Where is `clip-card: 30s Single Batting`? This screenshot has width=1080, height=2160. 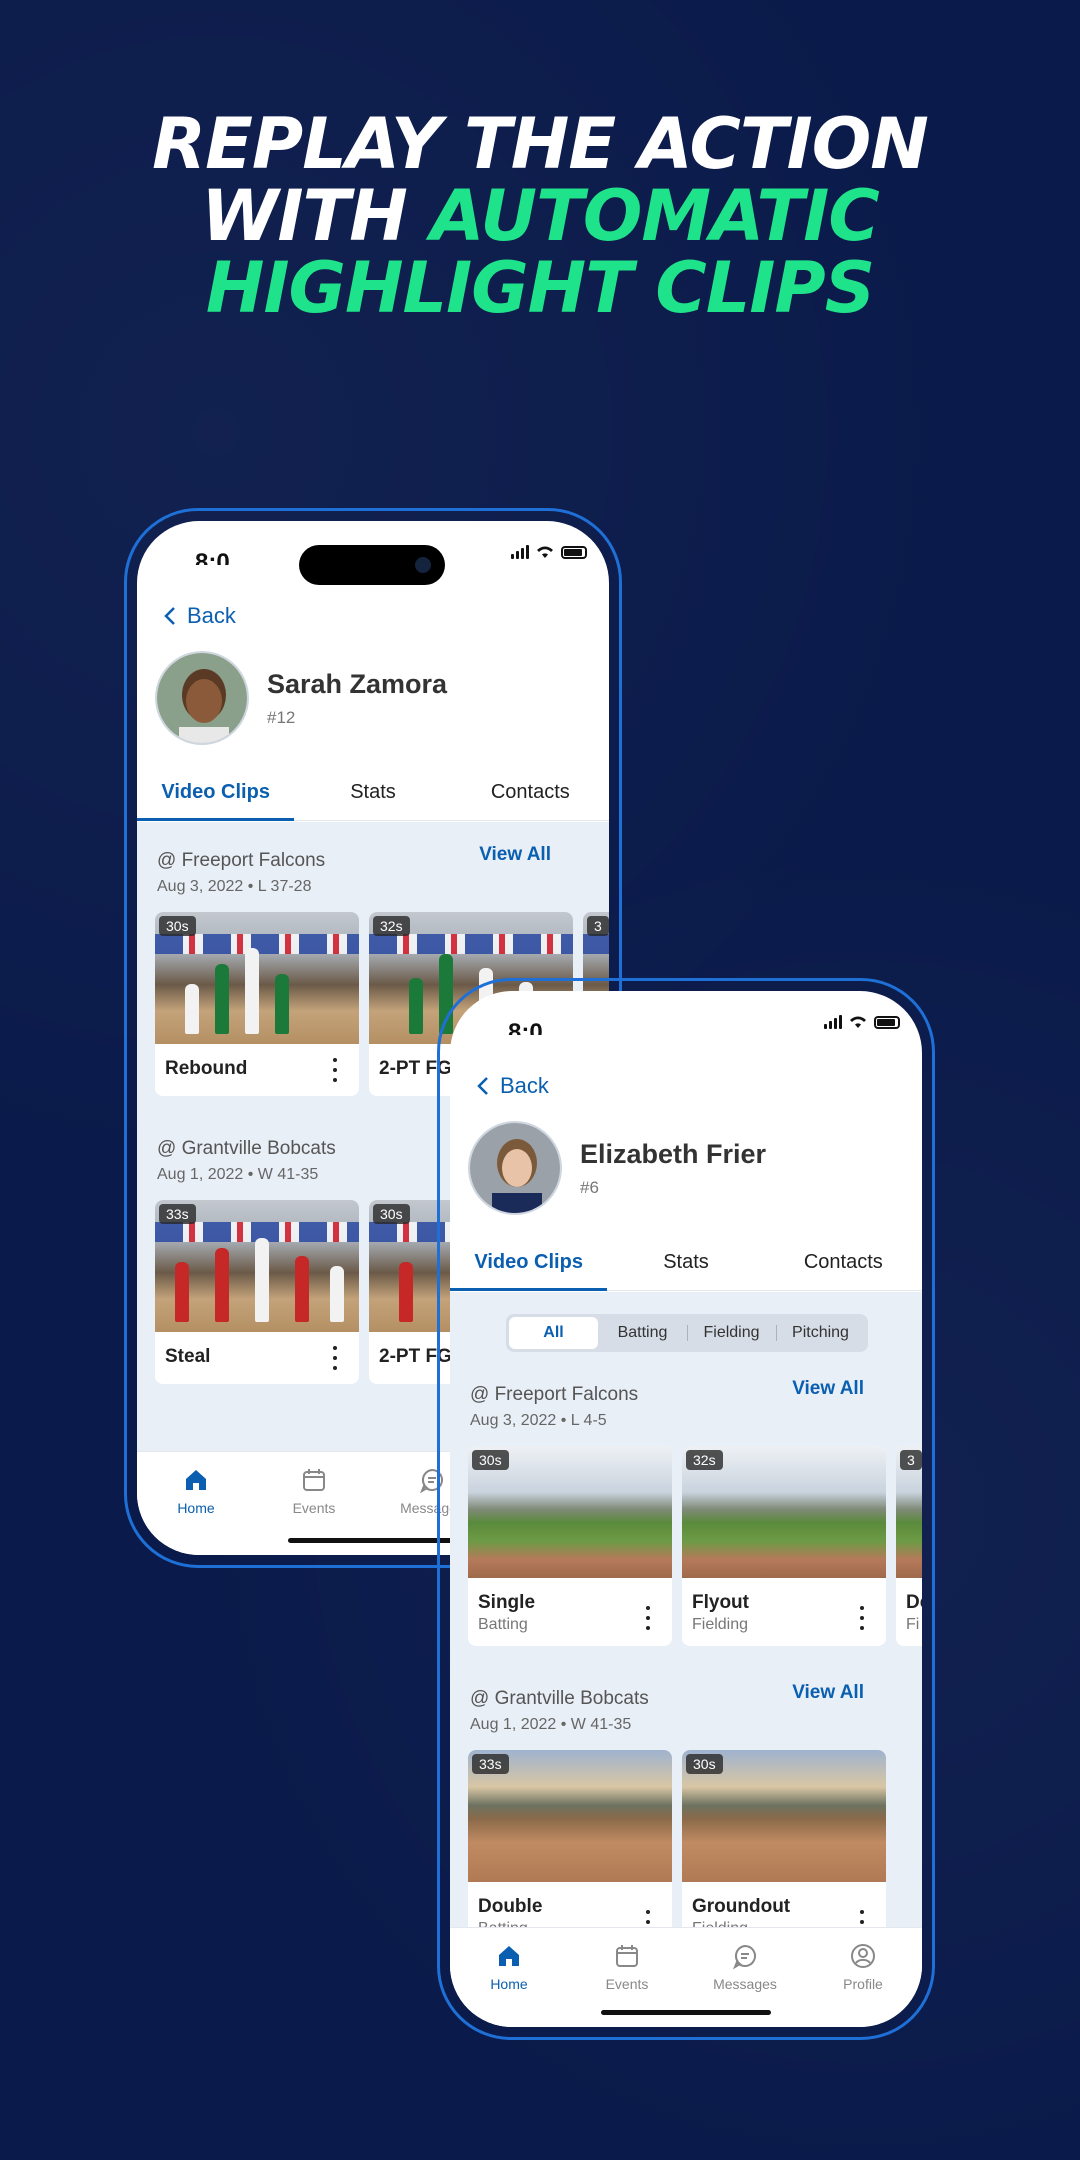
clip-card: 30s Single Batting is located at coordinates (570, 1546).